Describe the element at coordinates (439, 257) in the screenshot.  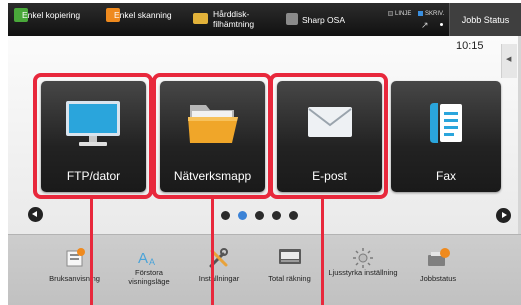
I see `job-status-icon` at that location.